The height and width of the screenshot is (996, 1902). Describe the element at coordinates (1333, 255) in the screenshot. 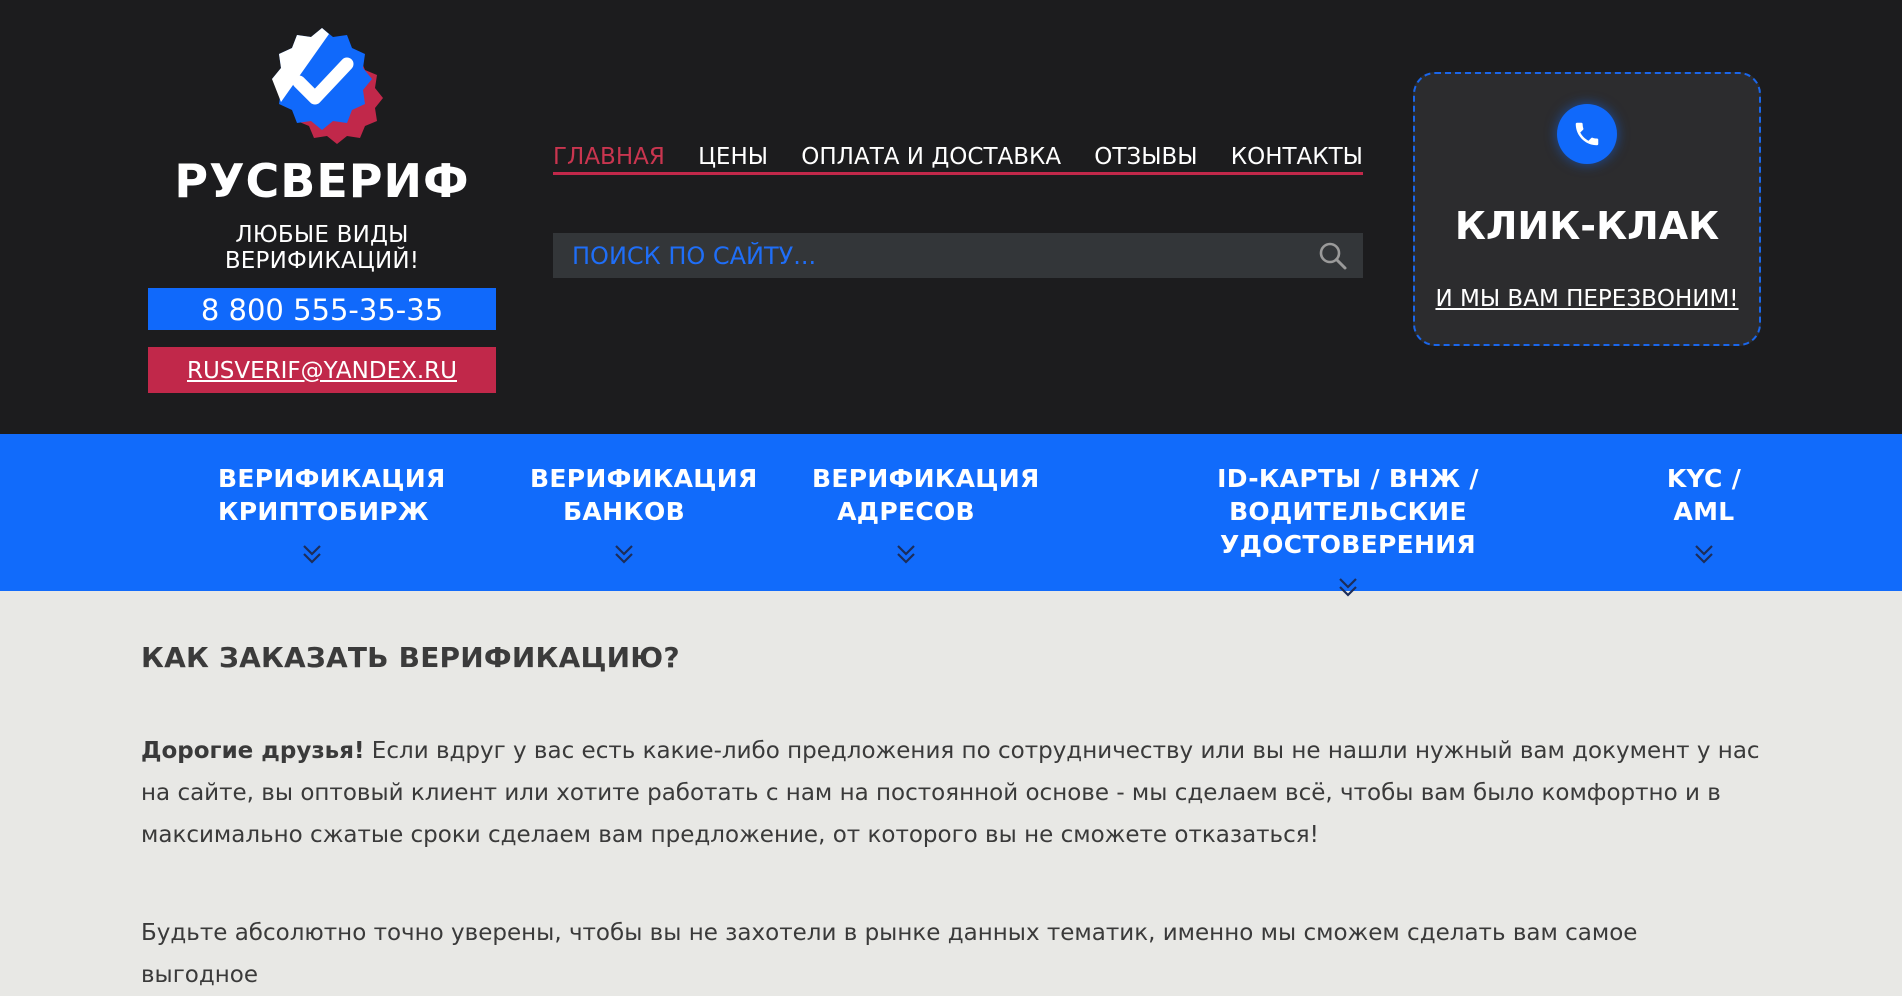

I see `search-icon` at that location.